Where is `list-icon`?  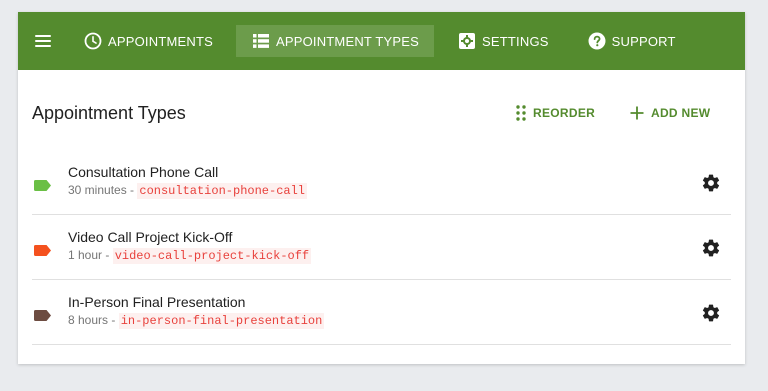
list-icon is located at coordinates (261, 41).